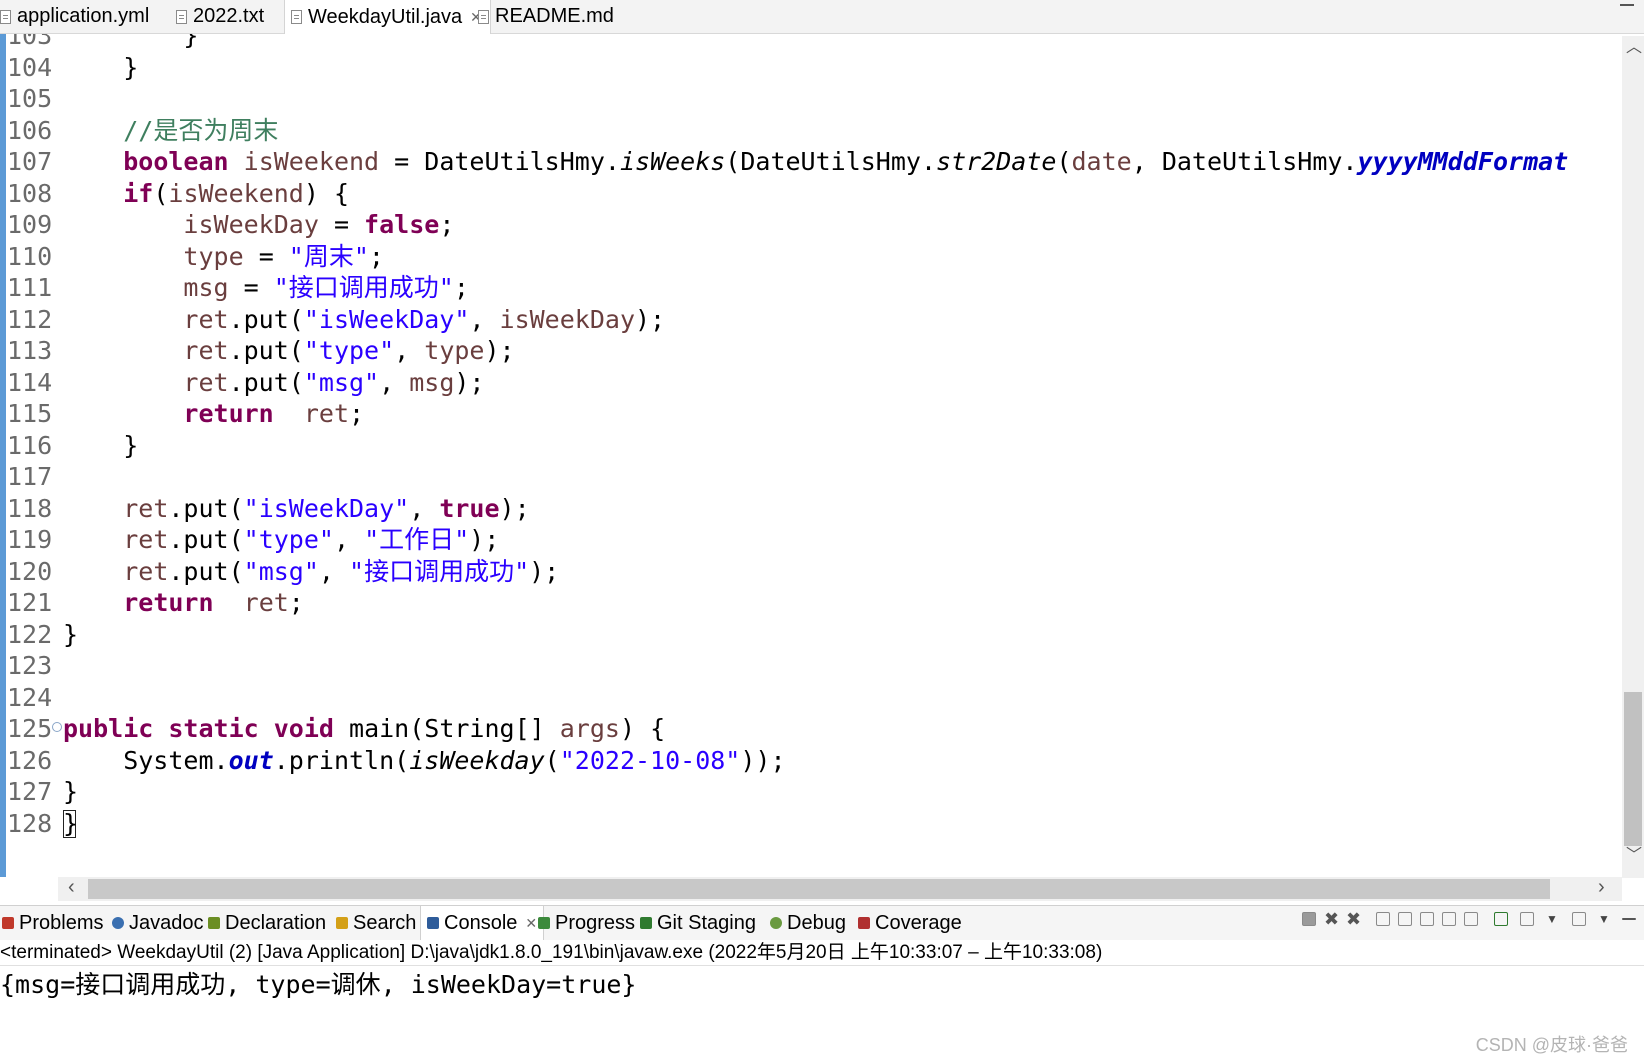 This screenshot has height=1064, width=1644. I want to click on line-code: //是否为周末, so click(201, 130).